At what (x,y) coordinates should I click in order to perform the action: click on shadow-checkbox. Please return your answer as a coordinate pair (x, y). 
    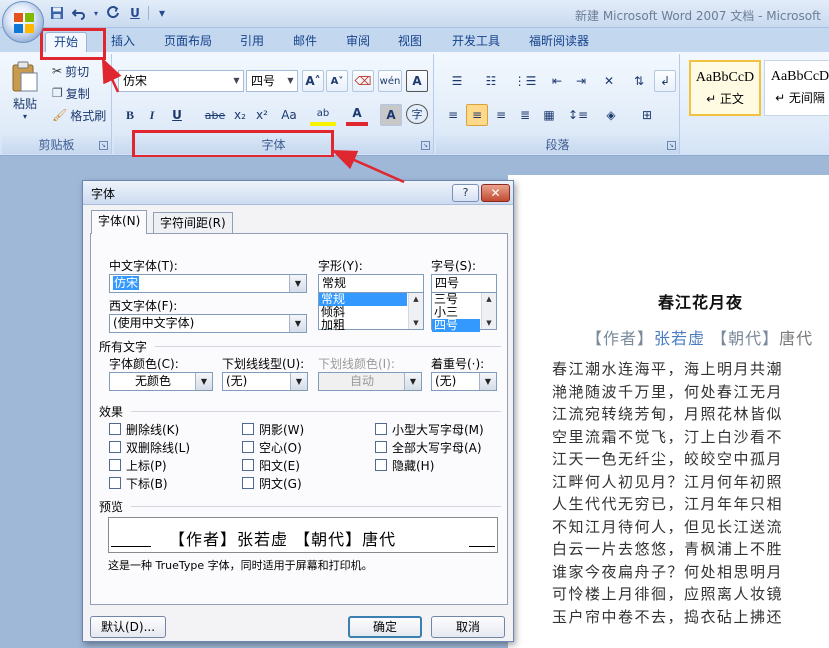
    Looking at the image, I should click on (248, 429).